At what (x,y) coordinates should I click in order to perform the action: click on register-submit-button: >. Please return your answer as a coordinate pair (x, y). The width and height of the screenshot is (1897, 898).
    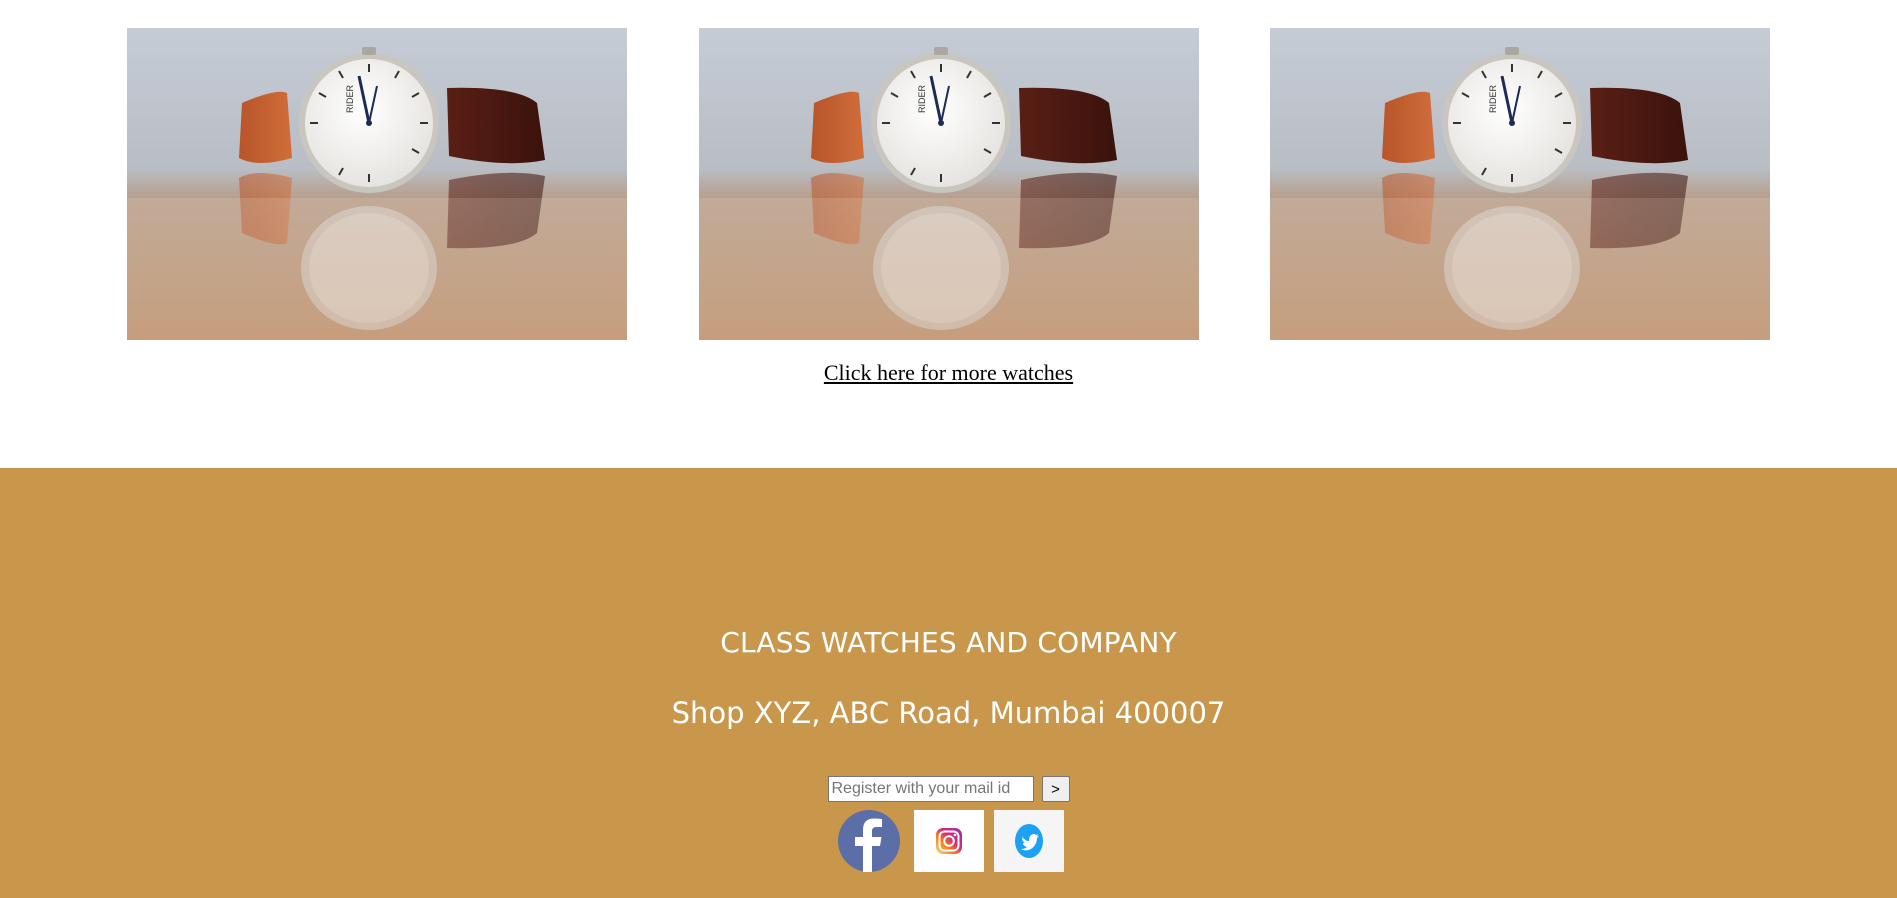
    Looking at the image, I should click on (1055, 789).